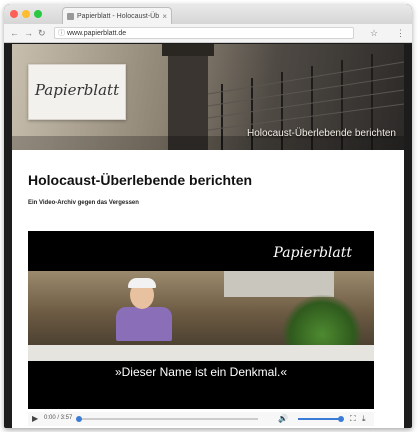 The height and width of the screenshot is (432, 420). What do you see at coordinates (204, 33) in the screenshot?
I see `url-input: ⓘ www.papierblatt.de` at bounding box center [204, 33].